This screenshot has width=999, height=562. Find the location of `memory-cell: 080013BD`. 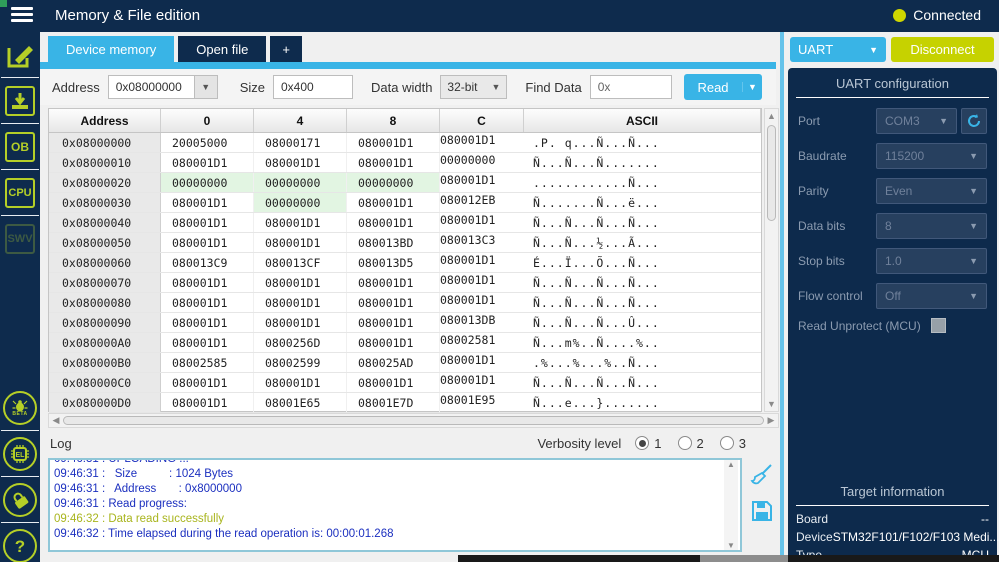

memory-cell: 080013BD is located at coordinates (393, 242).